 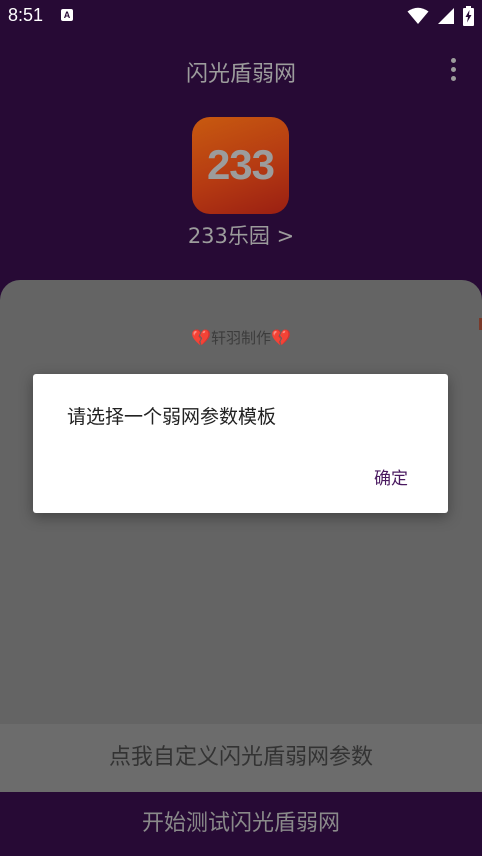 I want to click on wifi-icon, so click(x=418, y=15).